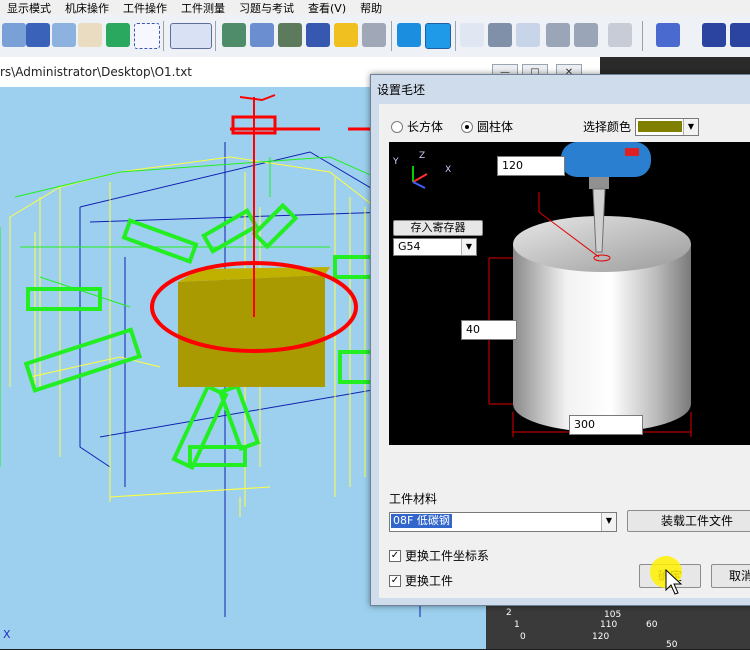 This screenshot has height=650, width=750. I want to click on book-icon, so click(620, 35).